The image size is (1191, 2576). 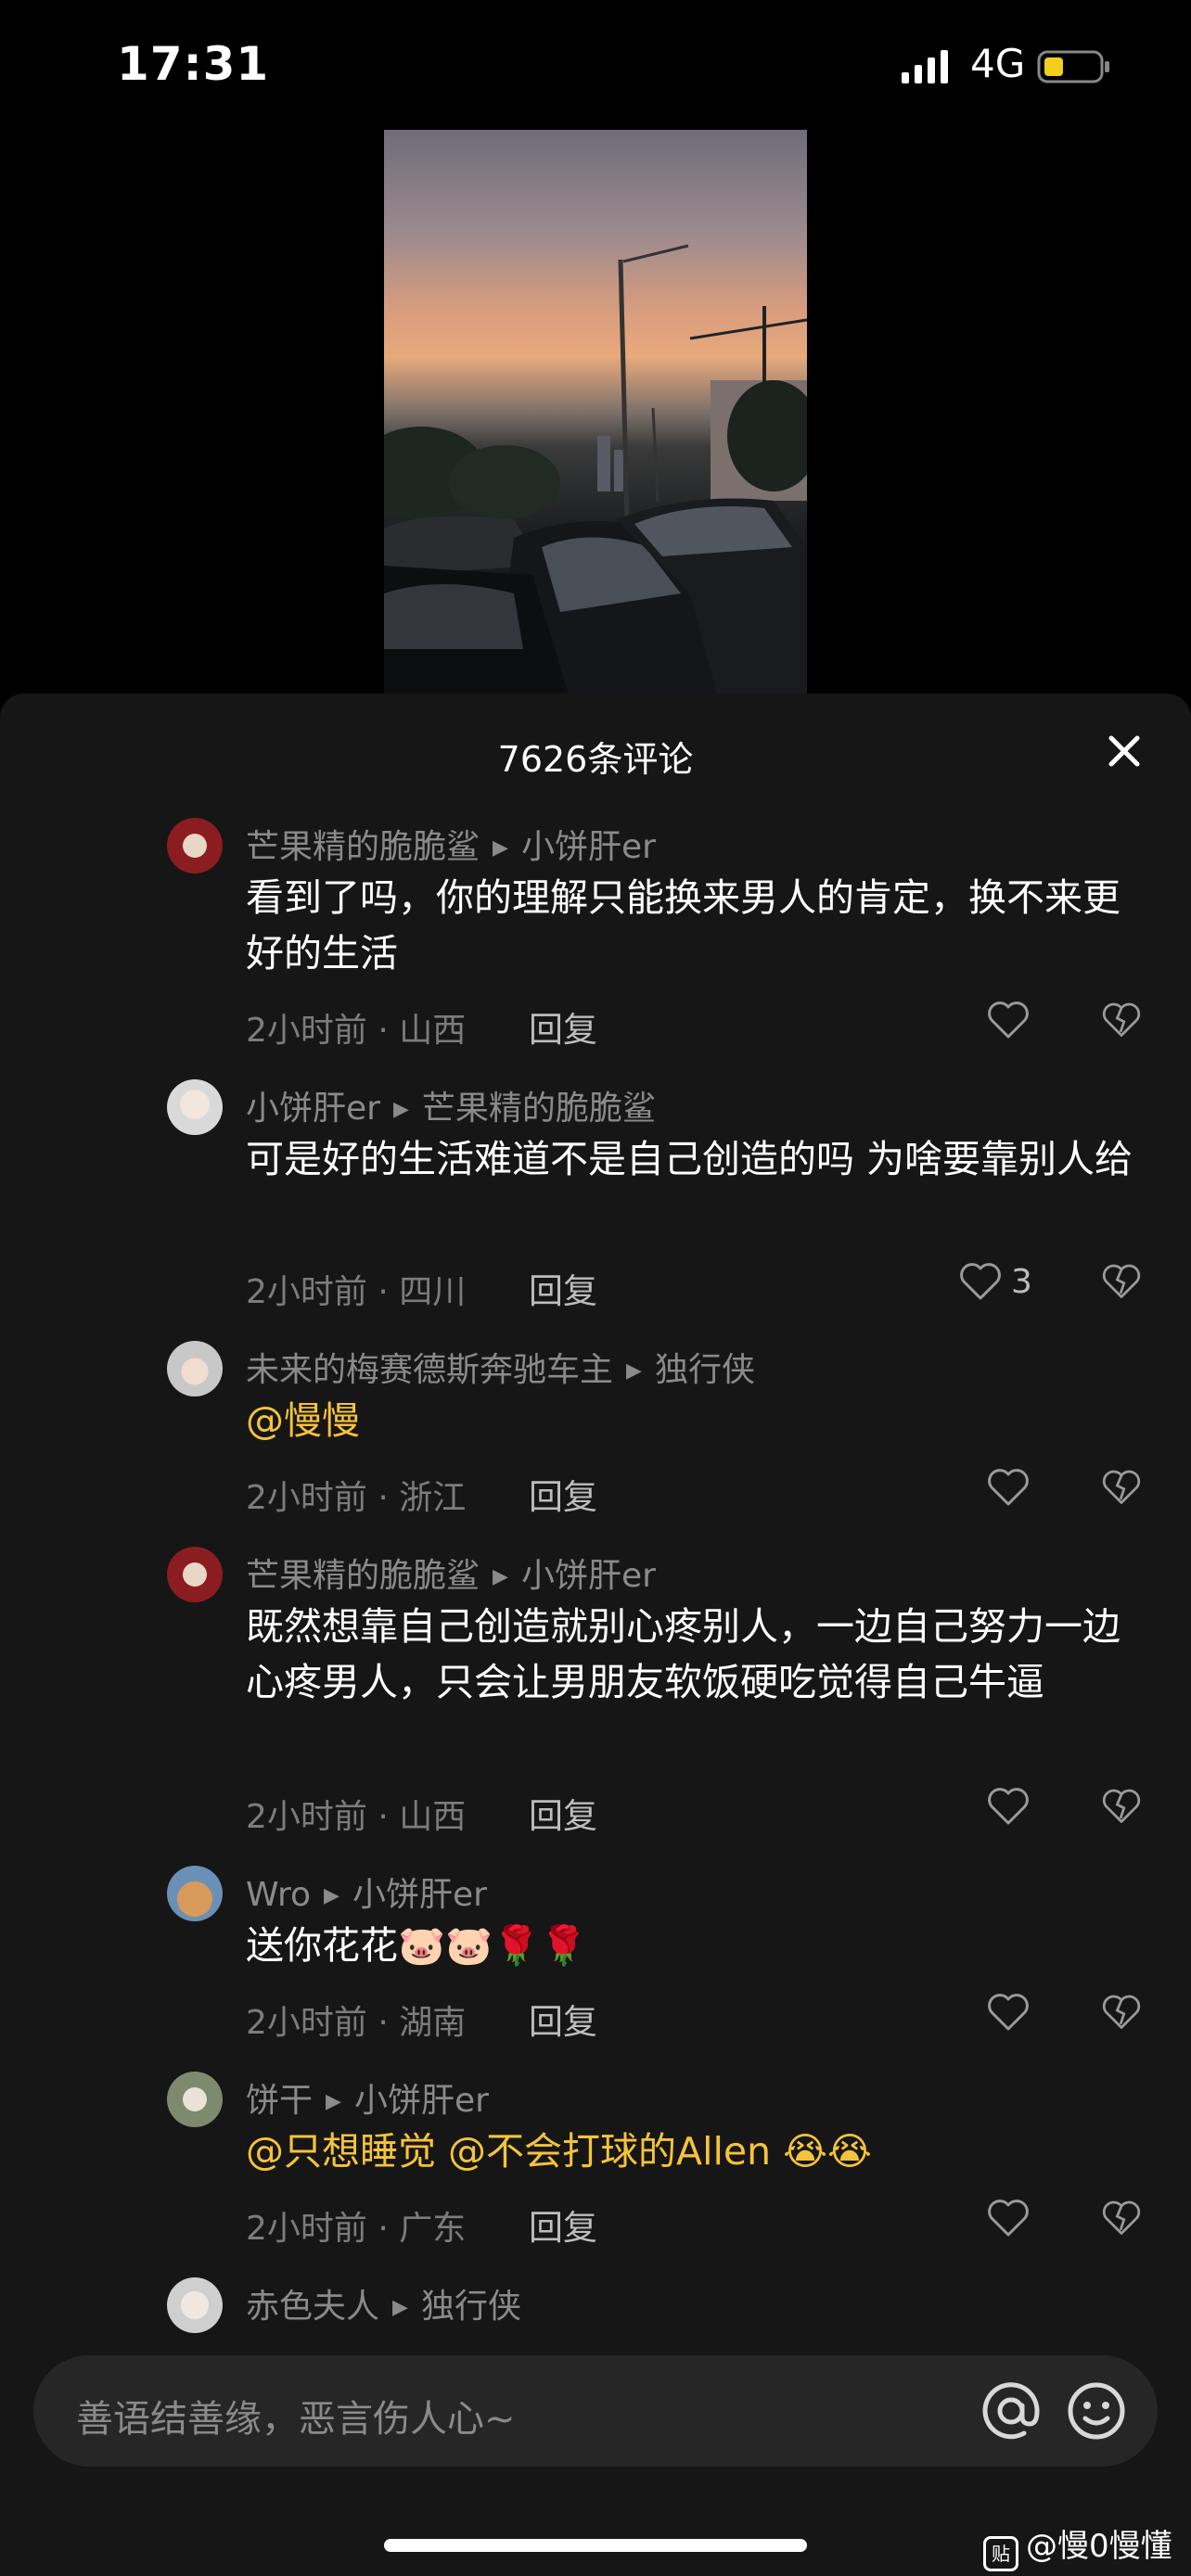 What do you see at coordinates (1096, 2411) in the screenshot?
I see `emoji-icon` at bounding box center [1096, 2411].